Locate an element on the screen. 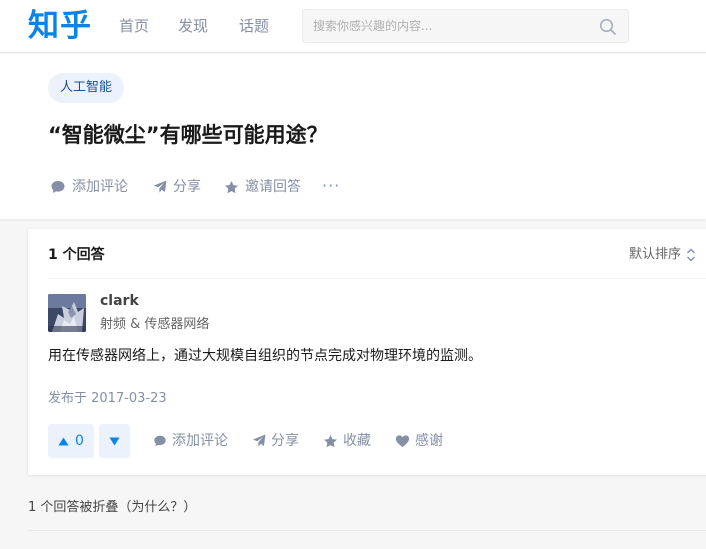  search-icon is located at coordinates (608, 27).